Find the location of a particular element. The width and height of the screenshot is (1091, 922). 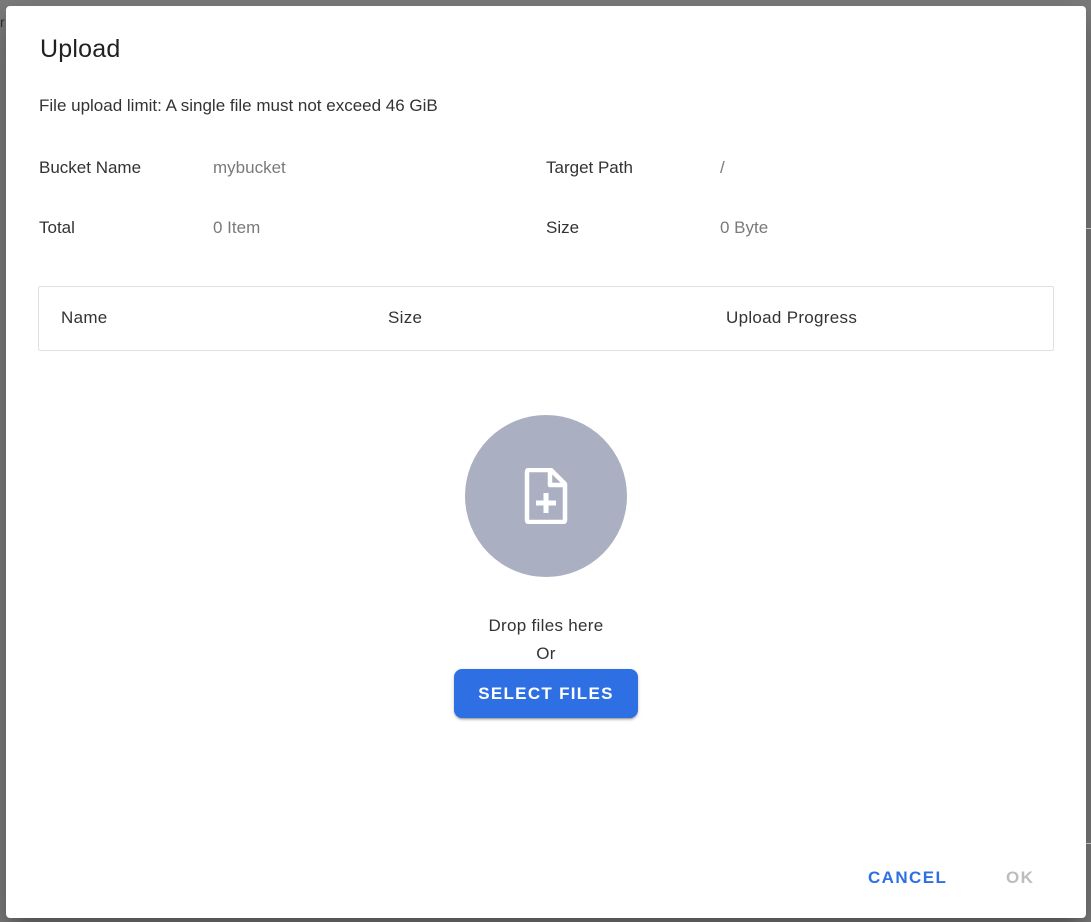

column-header-size: Size is located at coordinates (405, 317).